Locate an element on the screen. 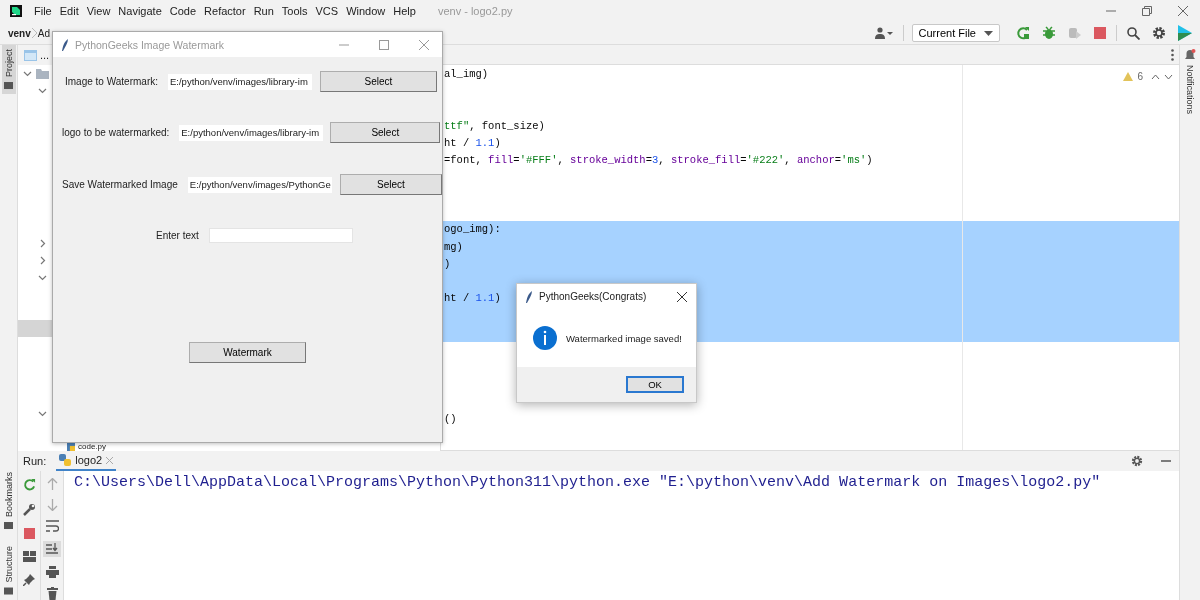  run-tab: logo2 is located at coordinates (86, 461).